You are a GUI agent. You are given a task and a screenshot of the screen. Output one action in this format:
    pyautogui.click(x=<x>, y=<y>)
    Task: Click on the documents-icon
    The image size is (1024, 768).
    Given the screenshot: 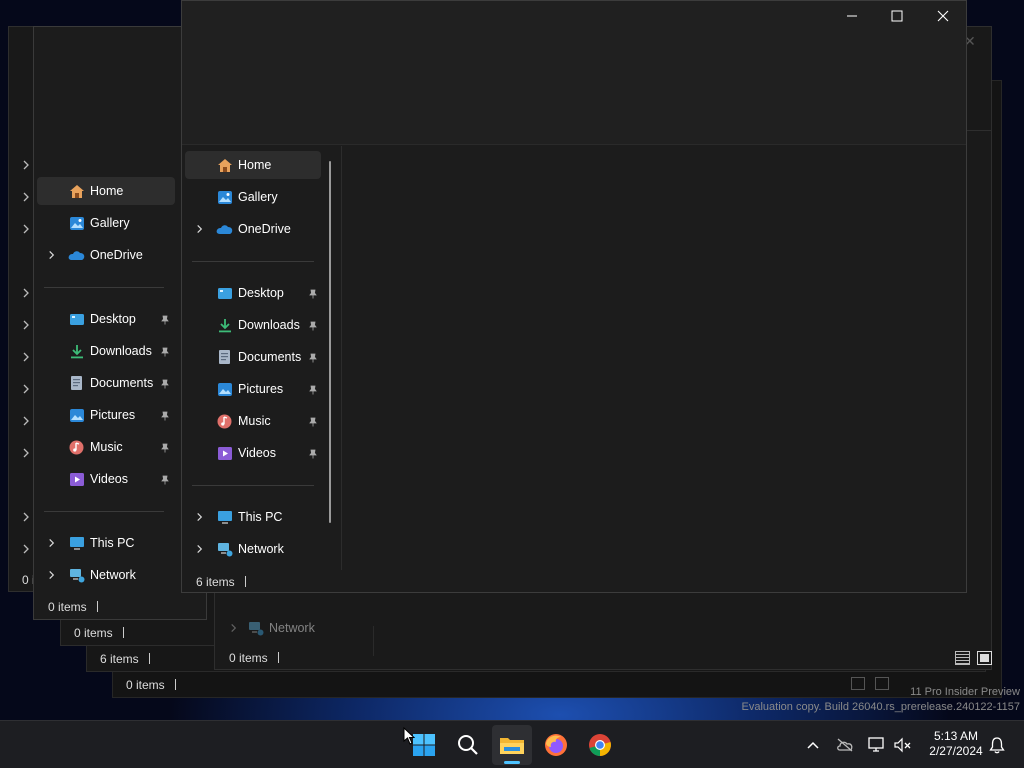 What is the action you would take?
    pyautogui.click(x=76, y=383)
    